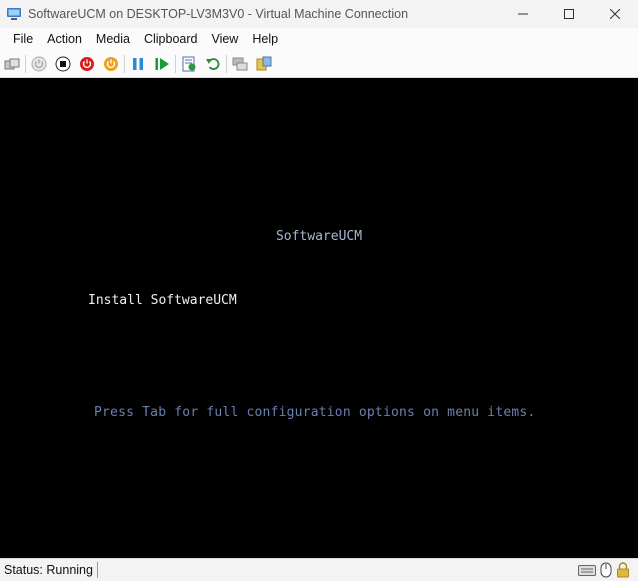 This screenshot has width=638, height=581. I want to click on minimize-icon, so click(523, 14).